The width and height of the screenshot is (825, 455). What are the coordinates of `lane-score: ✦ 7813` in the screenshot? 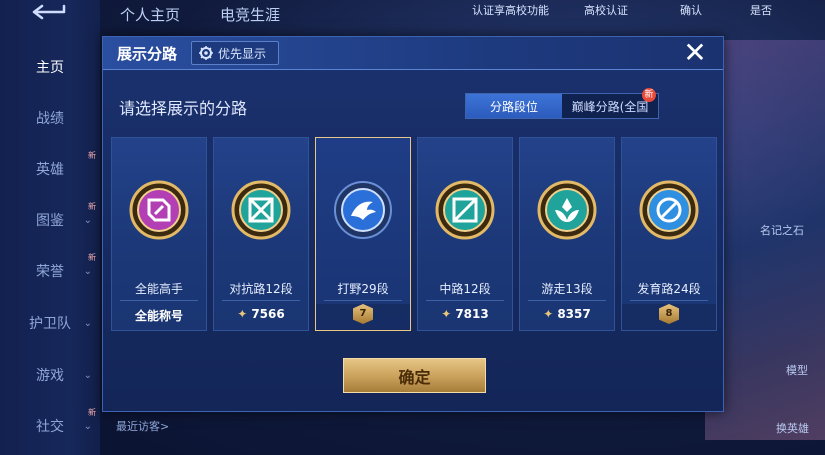 It's located at (465, 314).